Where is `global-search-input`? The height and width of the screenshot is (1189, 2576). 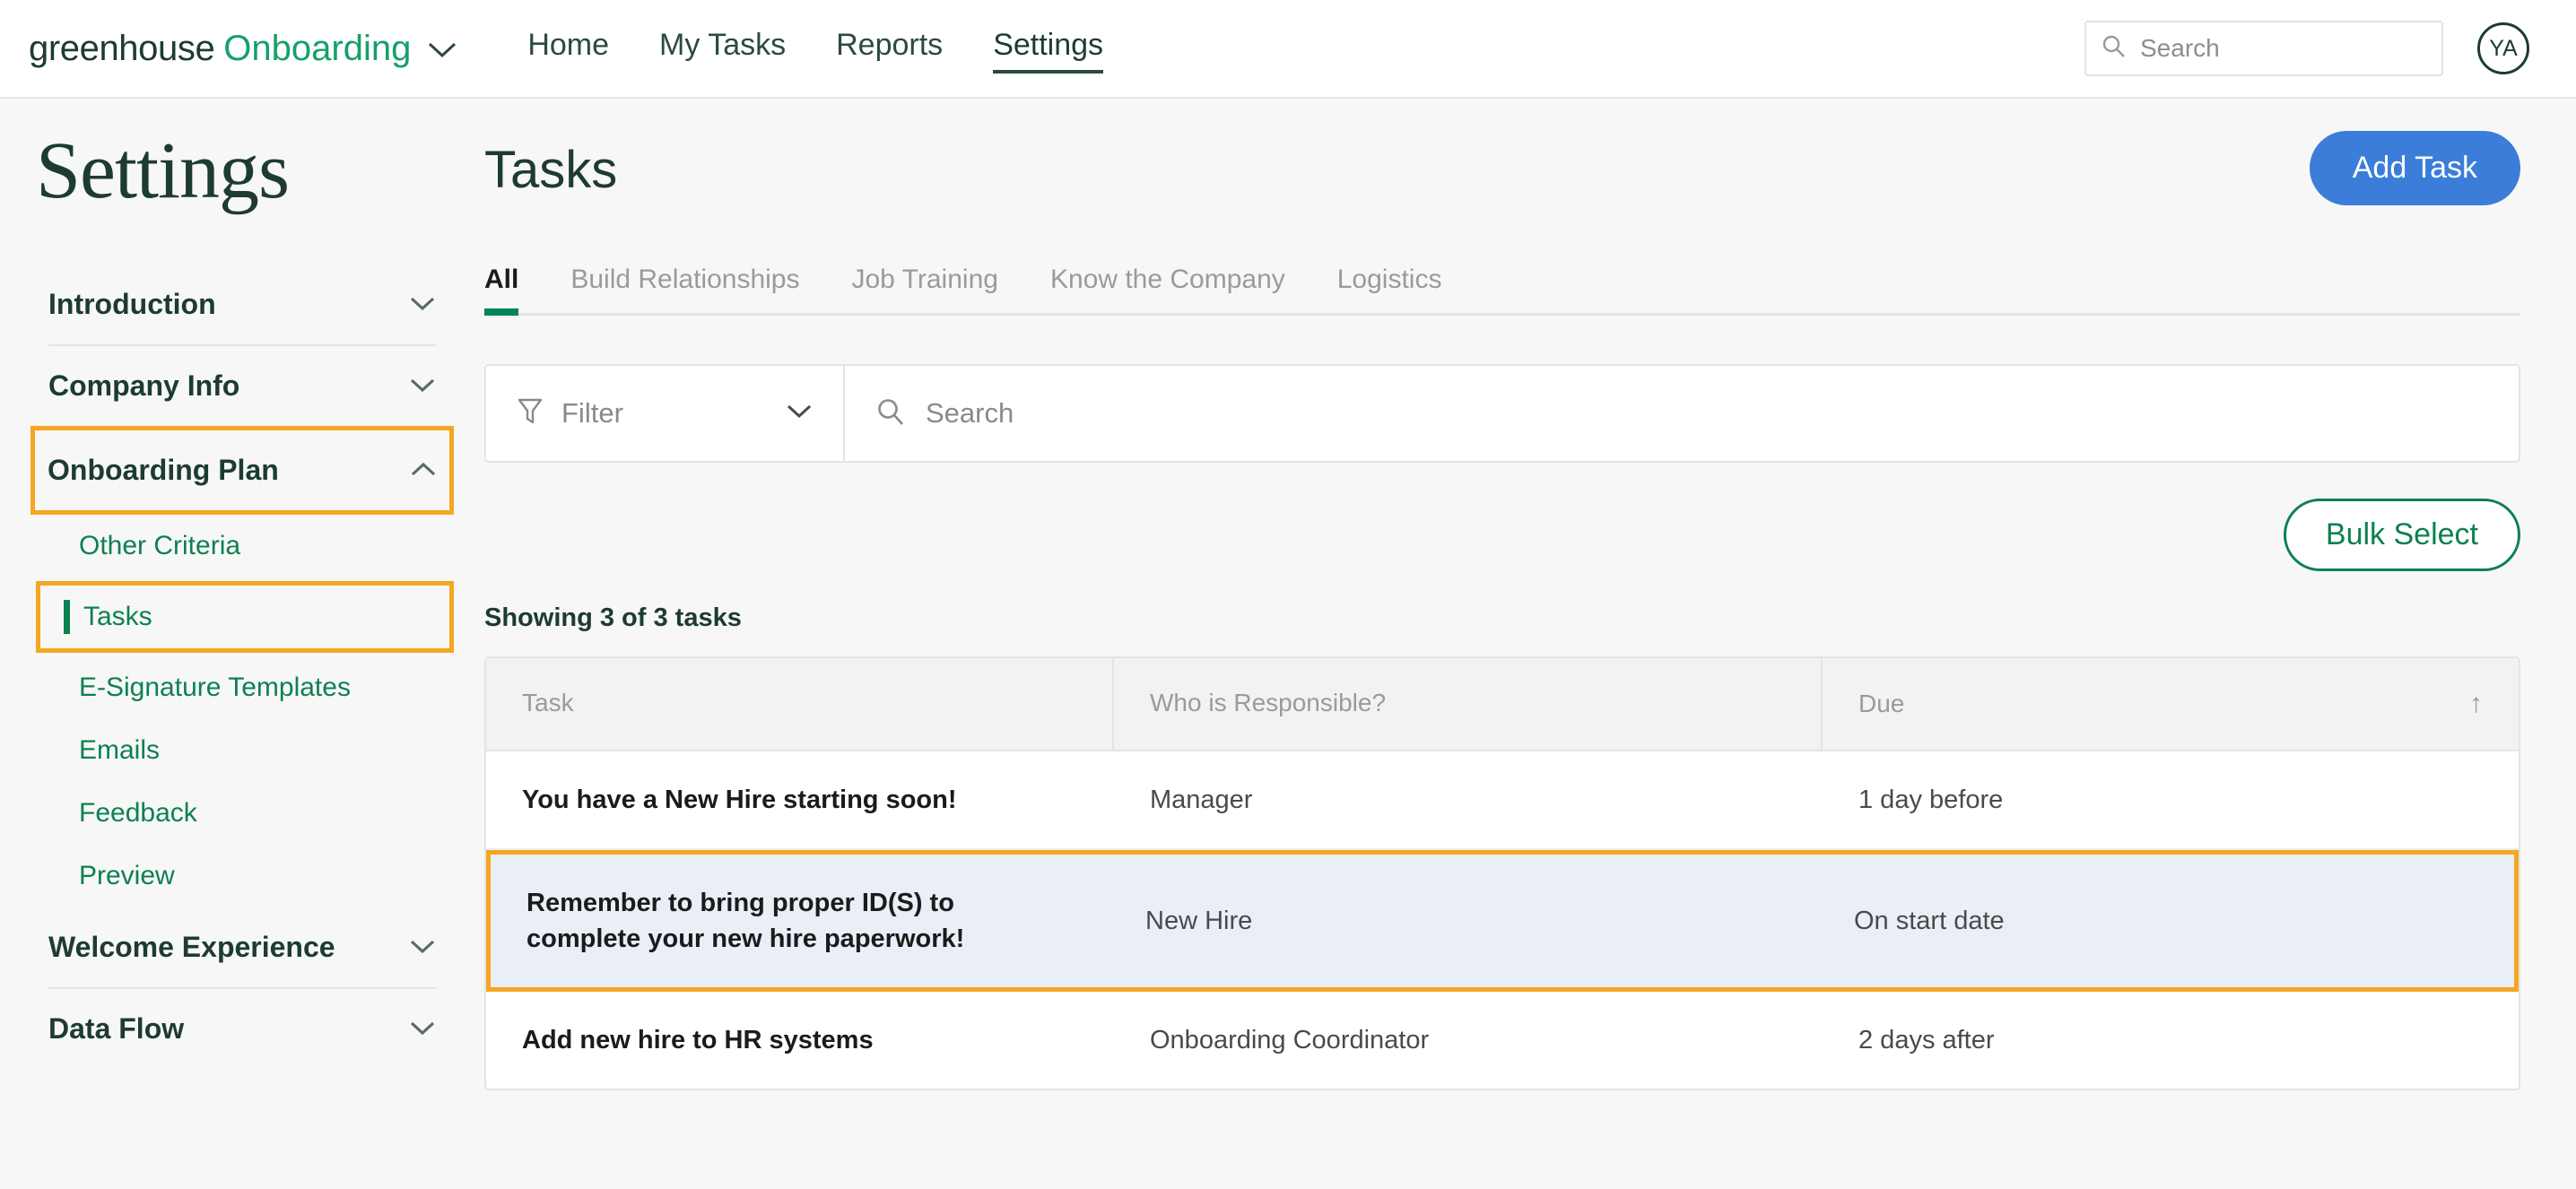
global-search-input is located at coordinates (2283, 48).